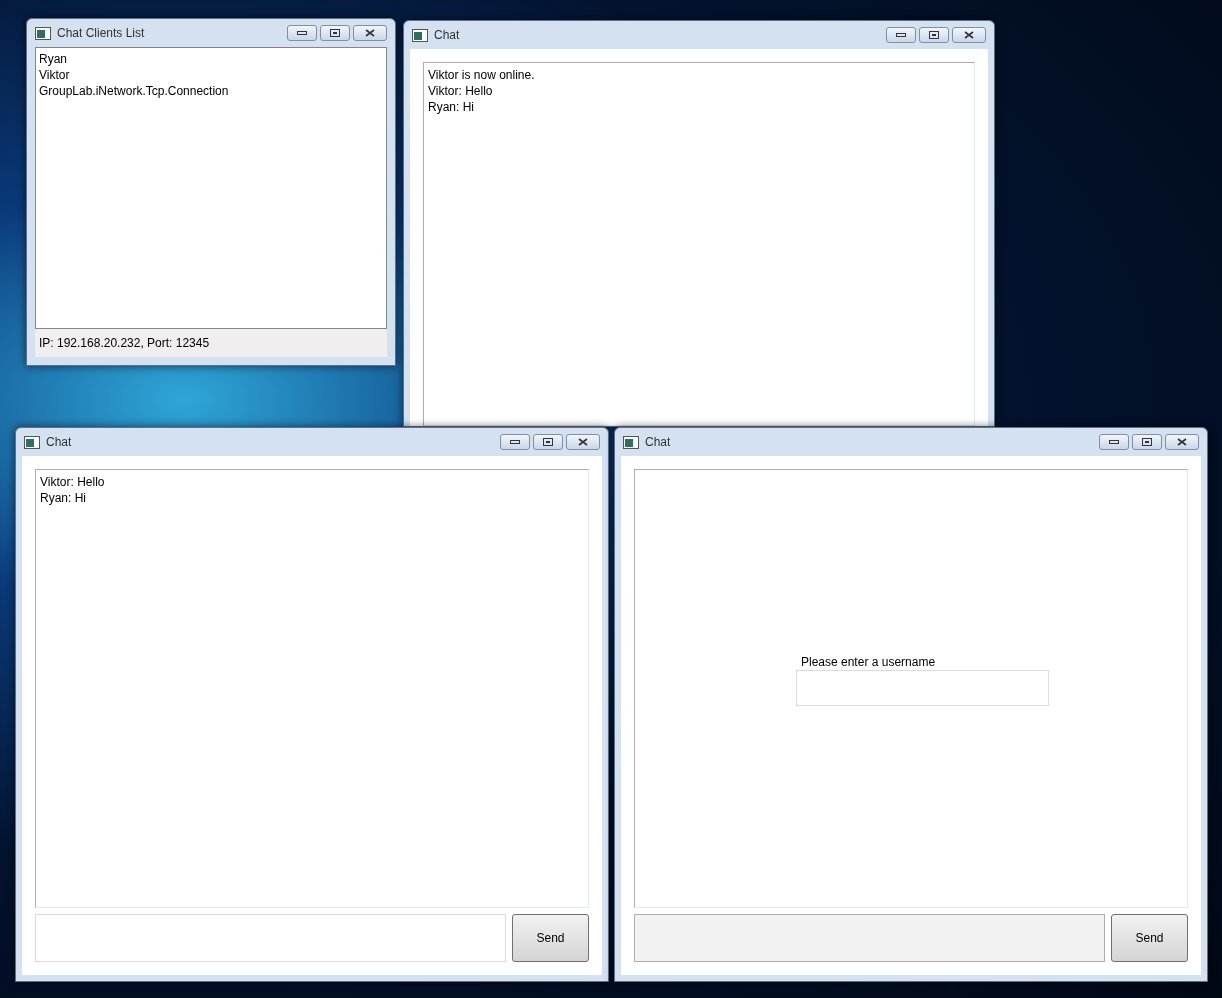 The height and width of the screenshot is (998, 1222). What do you see at coordinates (211, 188) in the screenshot?
I see `clients-list: Ryan Viktor GroupLab.iNetwork.Tcp.Connection` at bounding box center [211, 188].